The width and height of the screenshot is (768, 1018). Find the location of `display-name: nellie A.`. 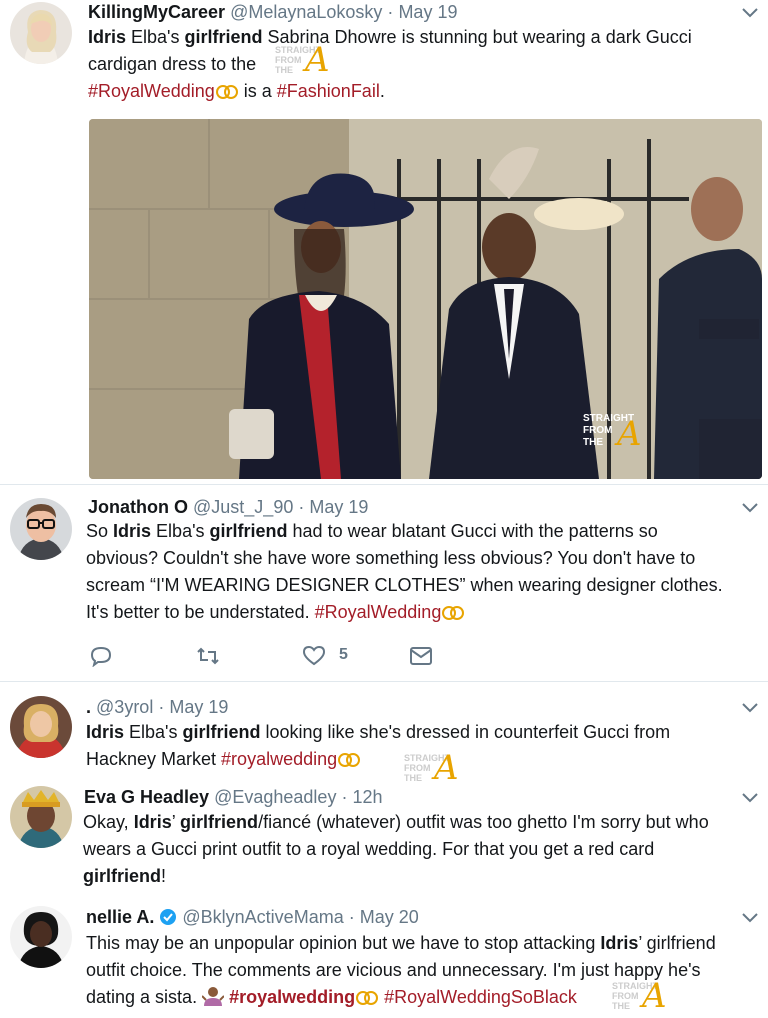

display-name: nellie A. is located at coordinates (120, 917).